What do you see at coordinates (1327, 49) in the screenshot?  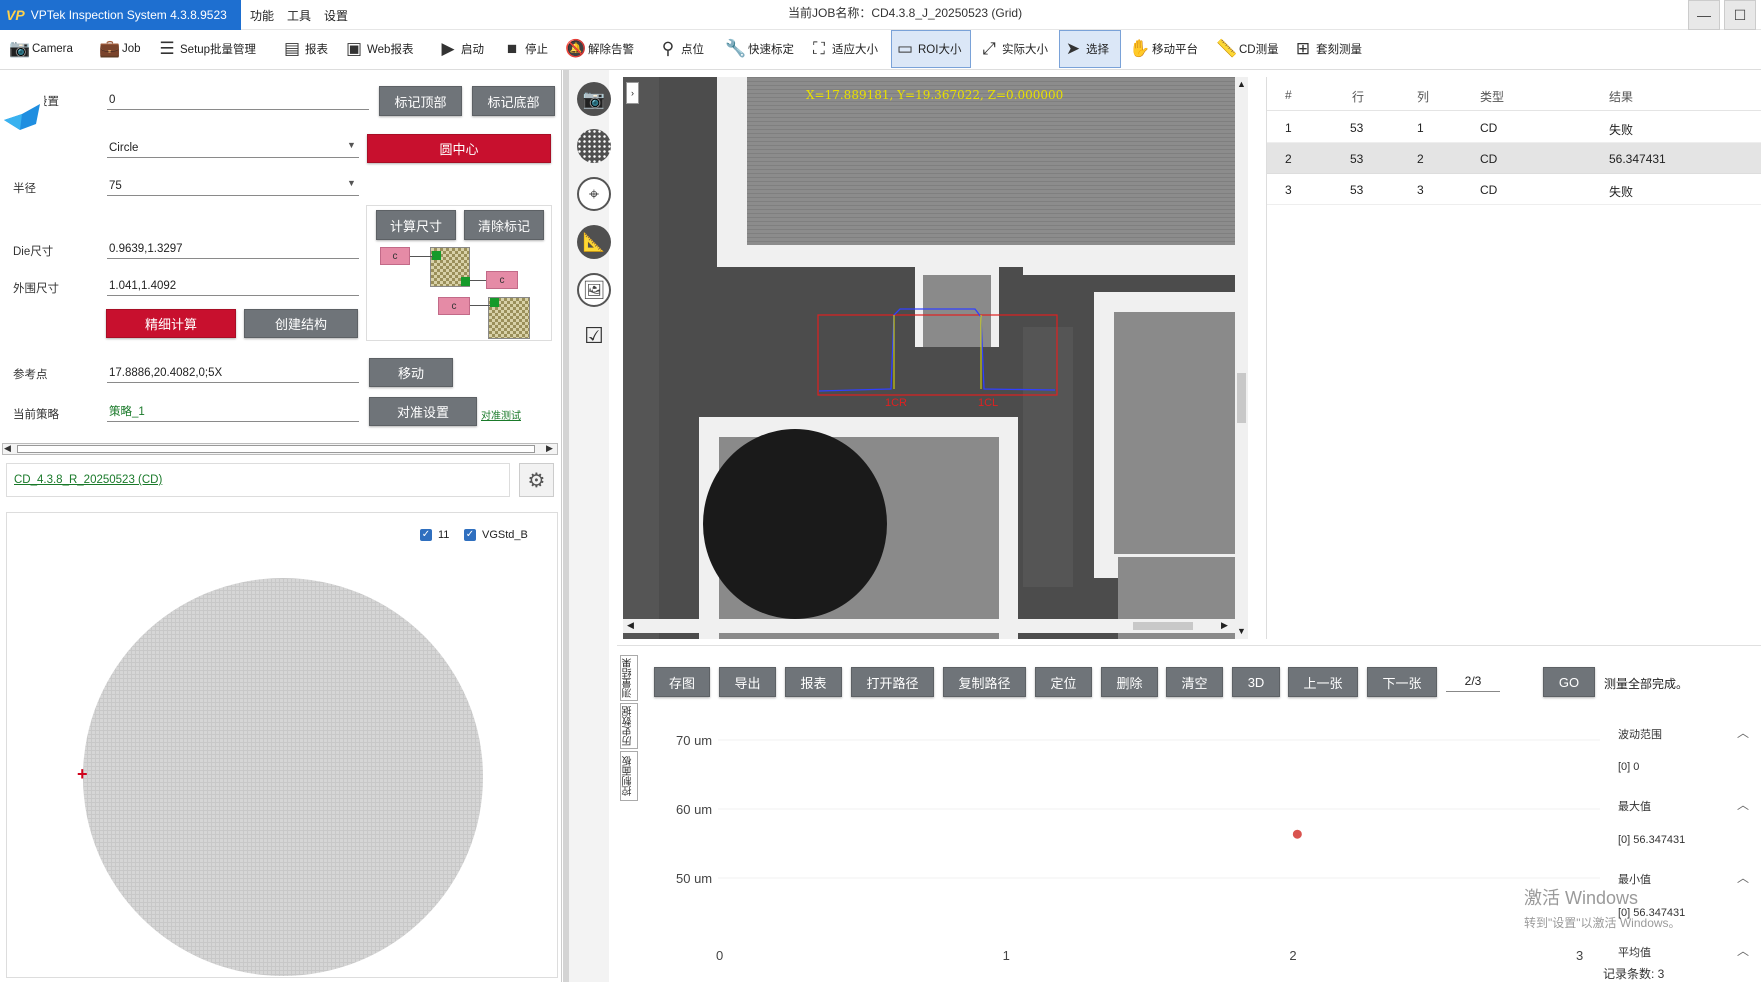 I see `overlay-measure-button: ⊞ 套刻测量` at bounding box center [1327, 49].